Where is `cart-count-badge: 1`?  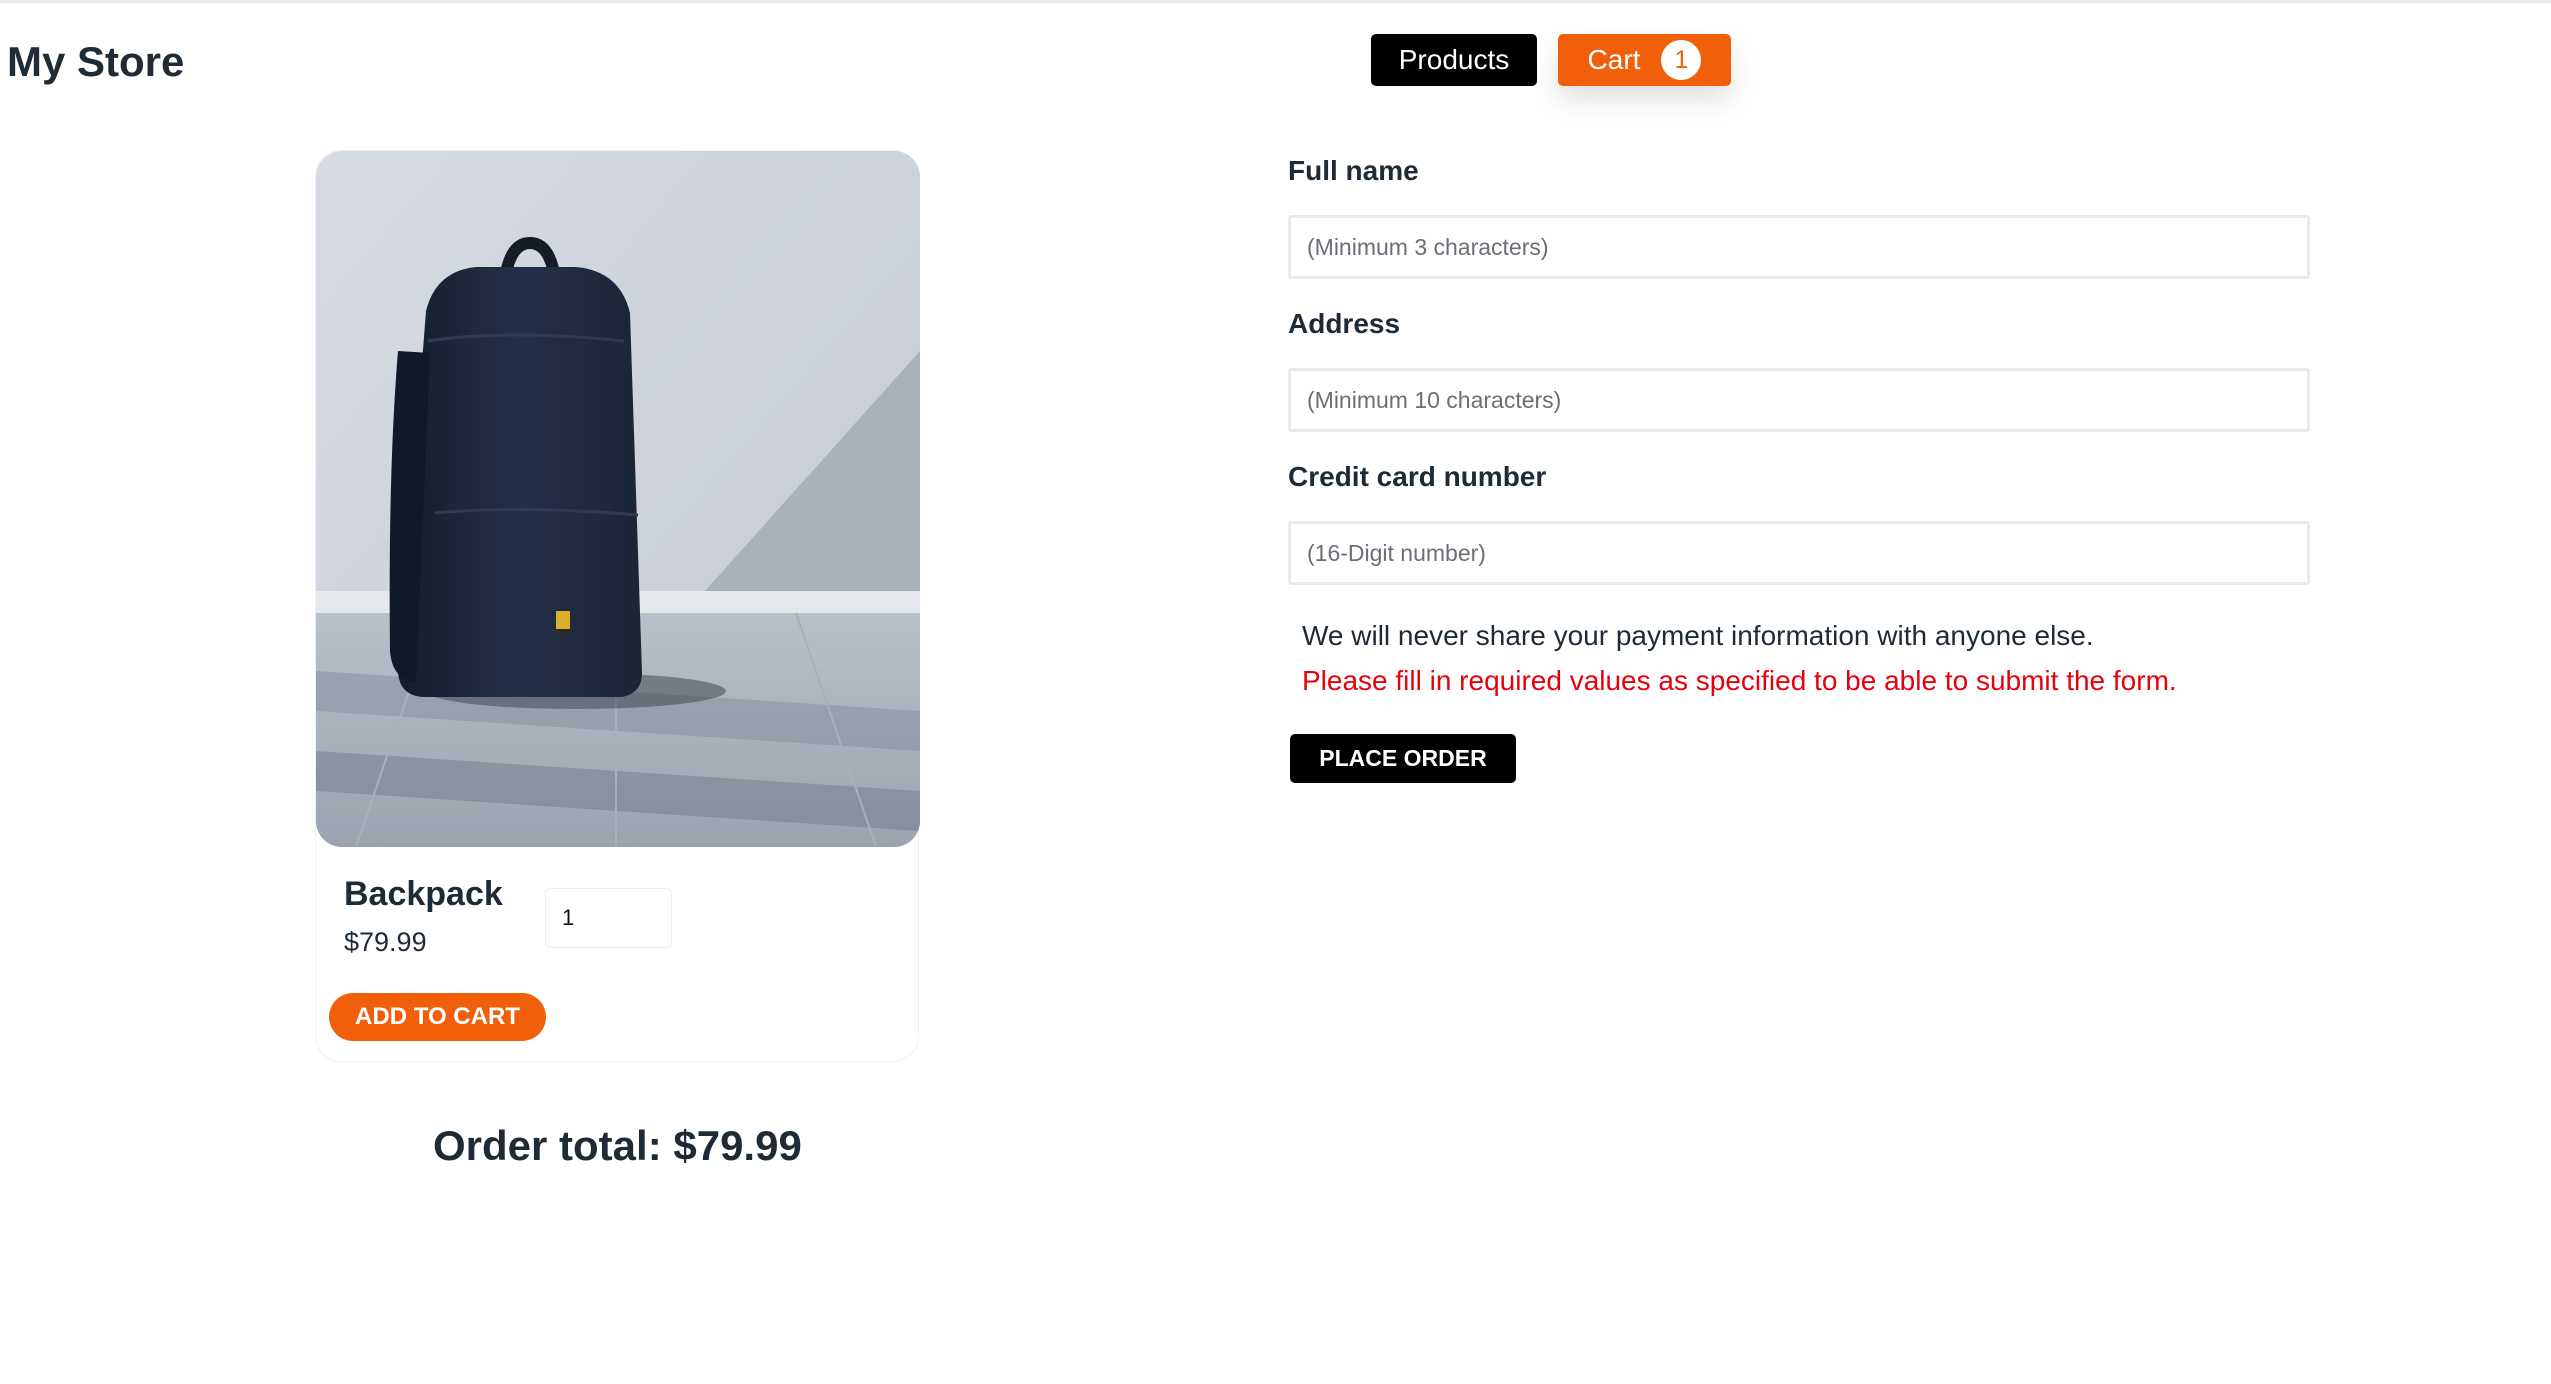
cart-count-badge: 1 is located at coordinates (1681, 60).